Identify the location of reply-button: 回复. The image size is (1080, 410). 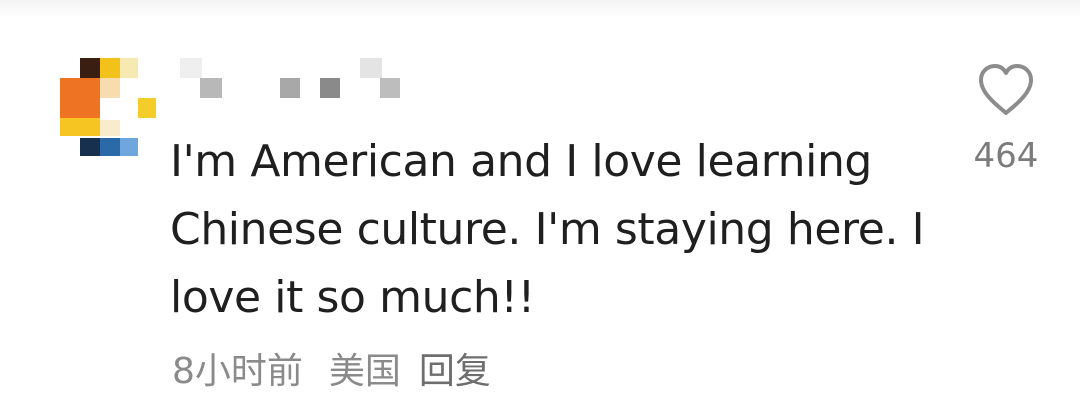
(455, 368).